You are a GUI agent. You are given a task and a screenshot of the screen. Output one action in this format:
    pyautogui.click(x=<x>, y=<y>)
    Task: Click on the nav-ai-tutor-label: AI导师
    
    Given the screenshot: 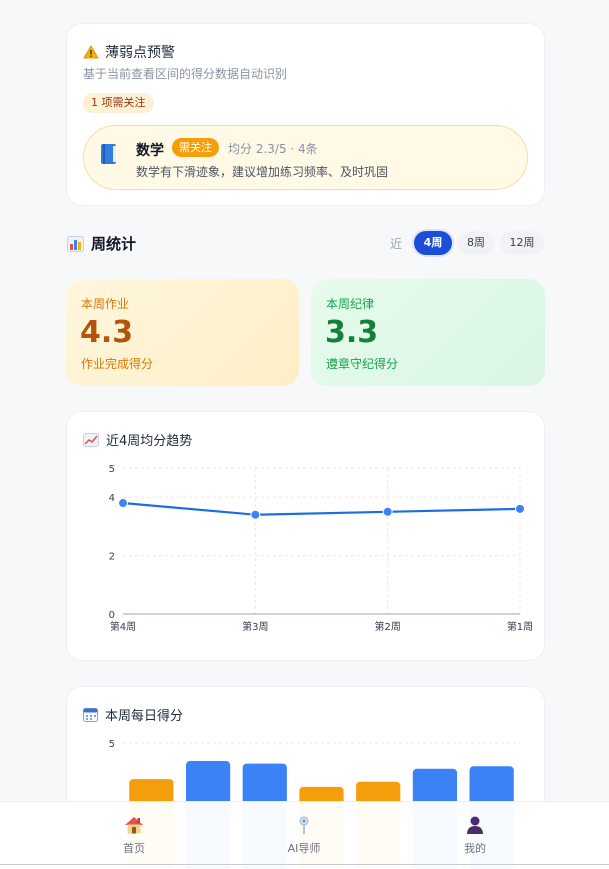 What is the action you would take?
    pyautogui.click(x=304, y=848)
    